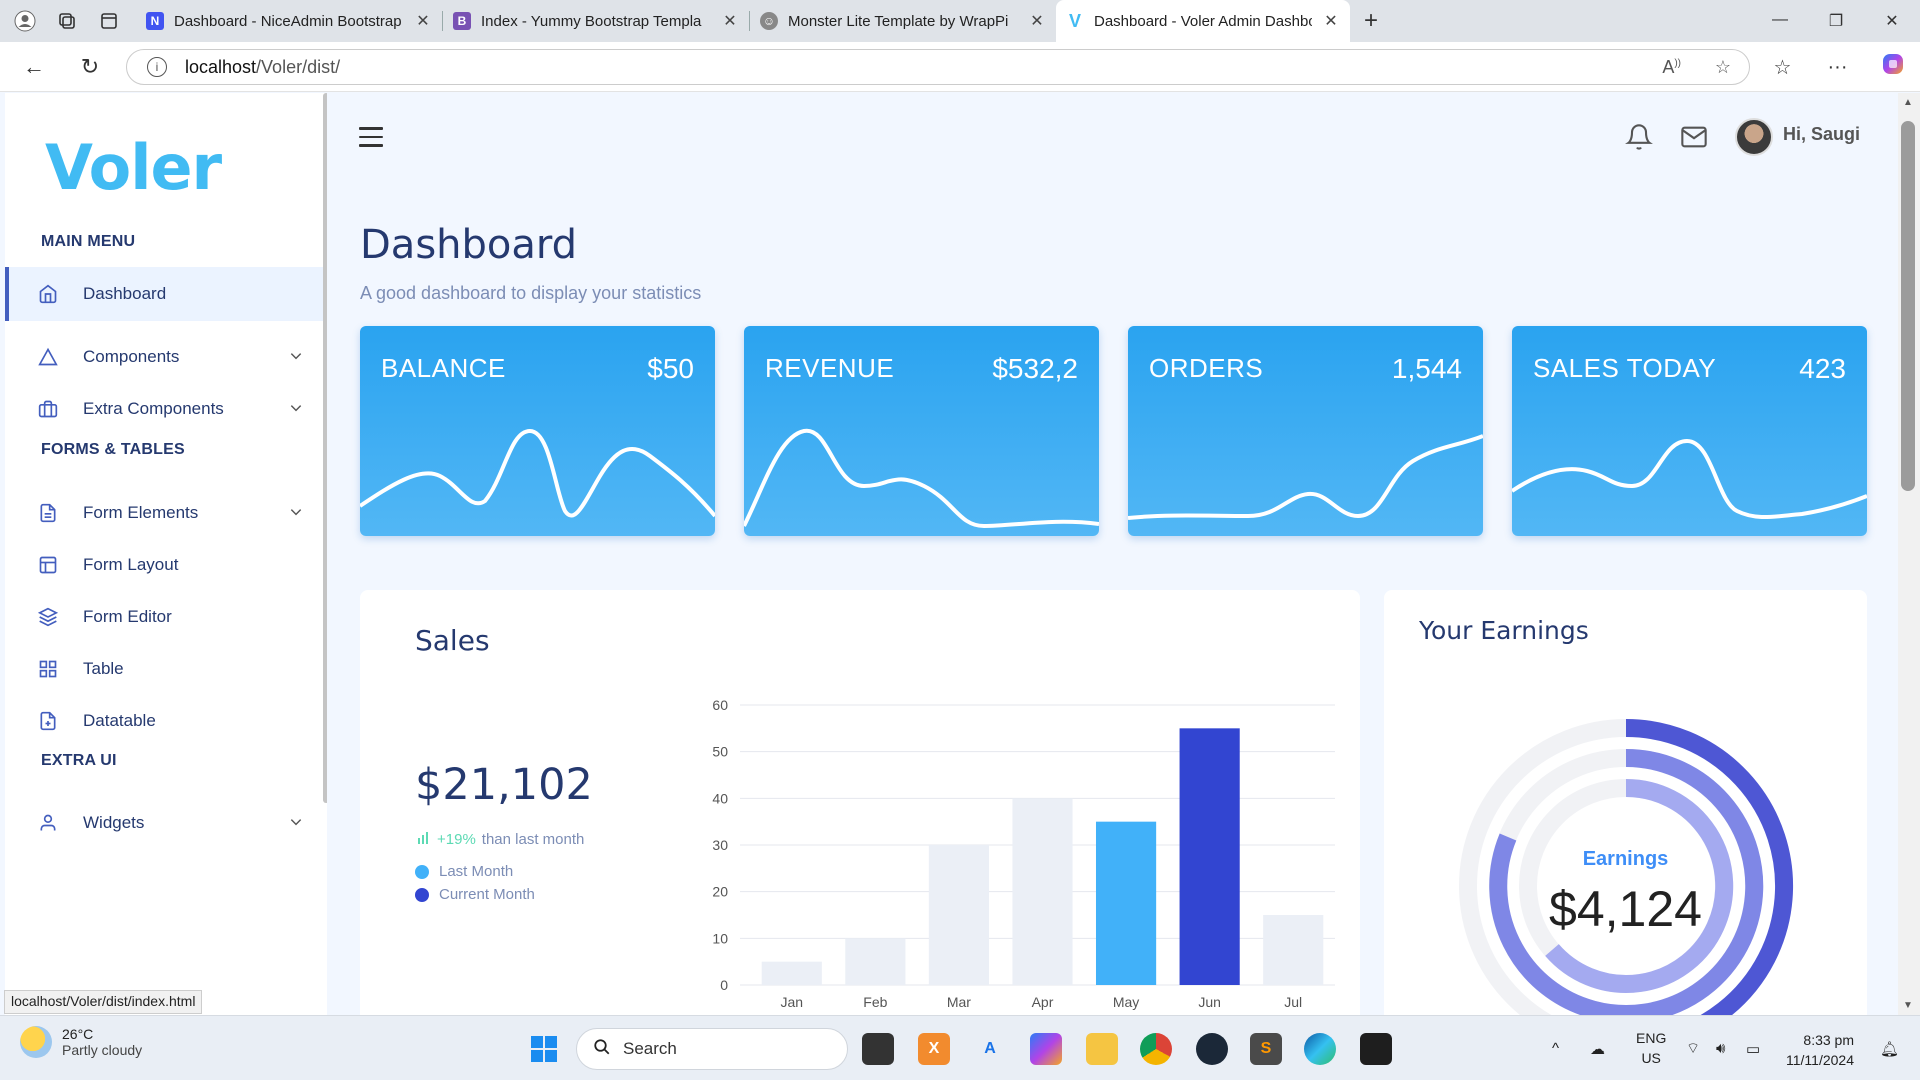  Describe the element at coordinates (903, 21) in the screenshot. I see `browser-tab: ☺ Monster Lite Template by WrapPi ✕` at that location.